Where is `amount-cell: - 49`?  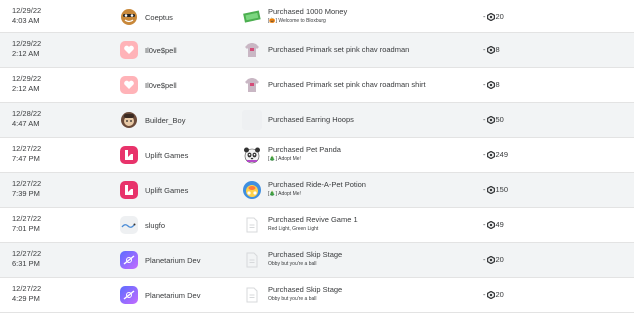
amount-cell: - 49 is located at coordinates (493, 224).